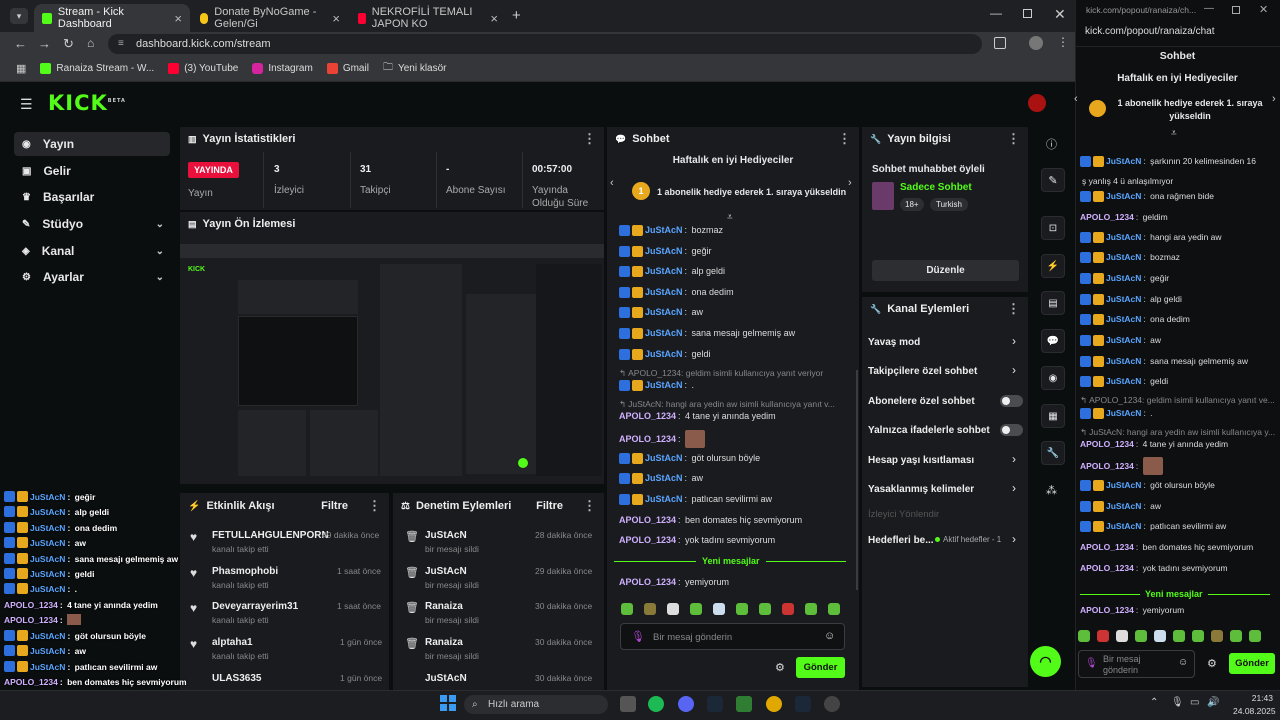 The height and width of the screenshot is (720, 1280). Describe the element at coordinates (1036, 43) in the screenshot. I see `profile-avatar` at that location.